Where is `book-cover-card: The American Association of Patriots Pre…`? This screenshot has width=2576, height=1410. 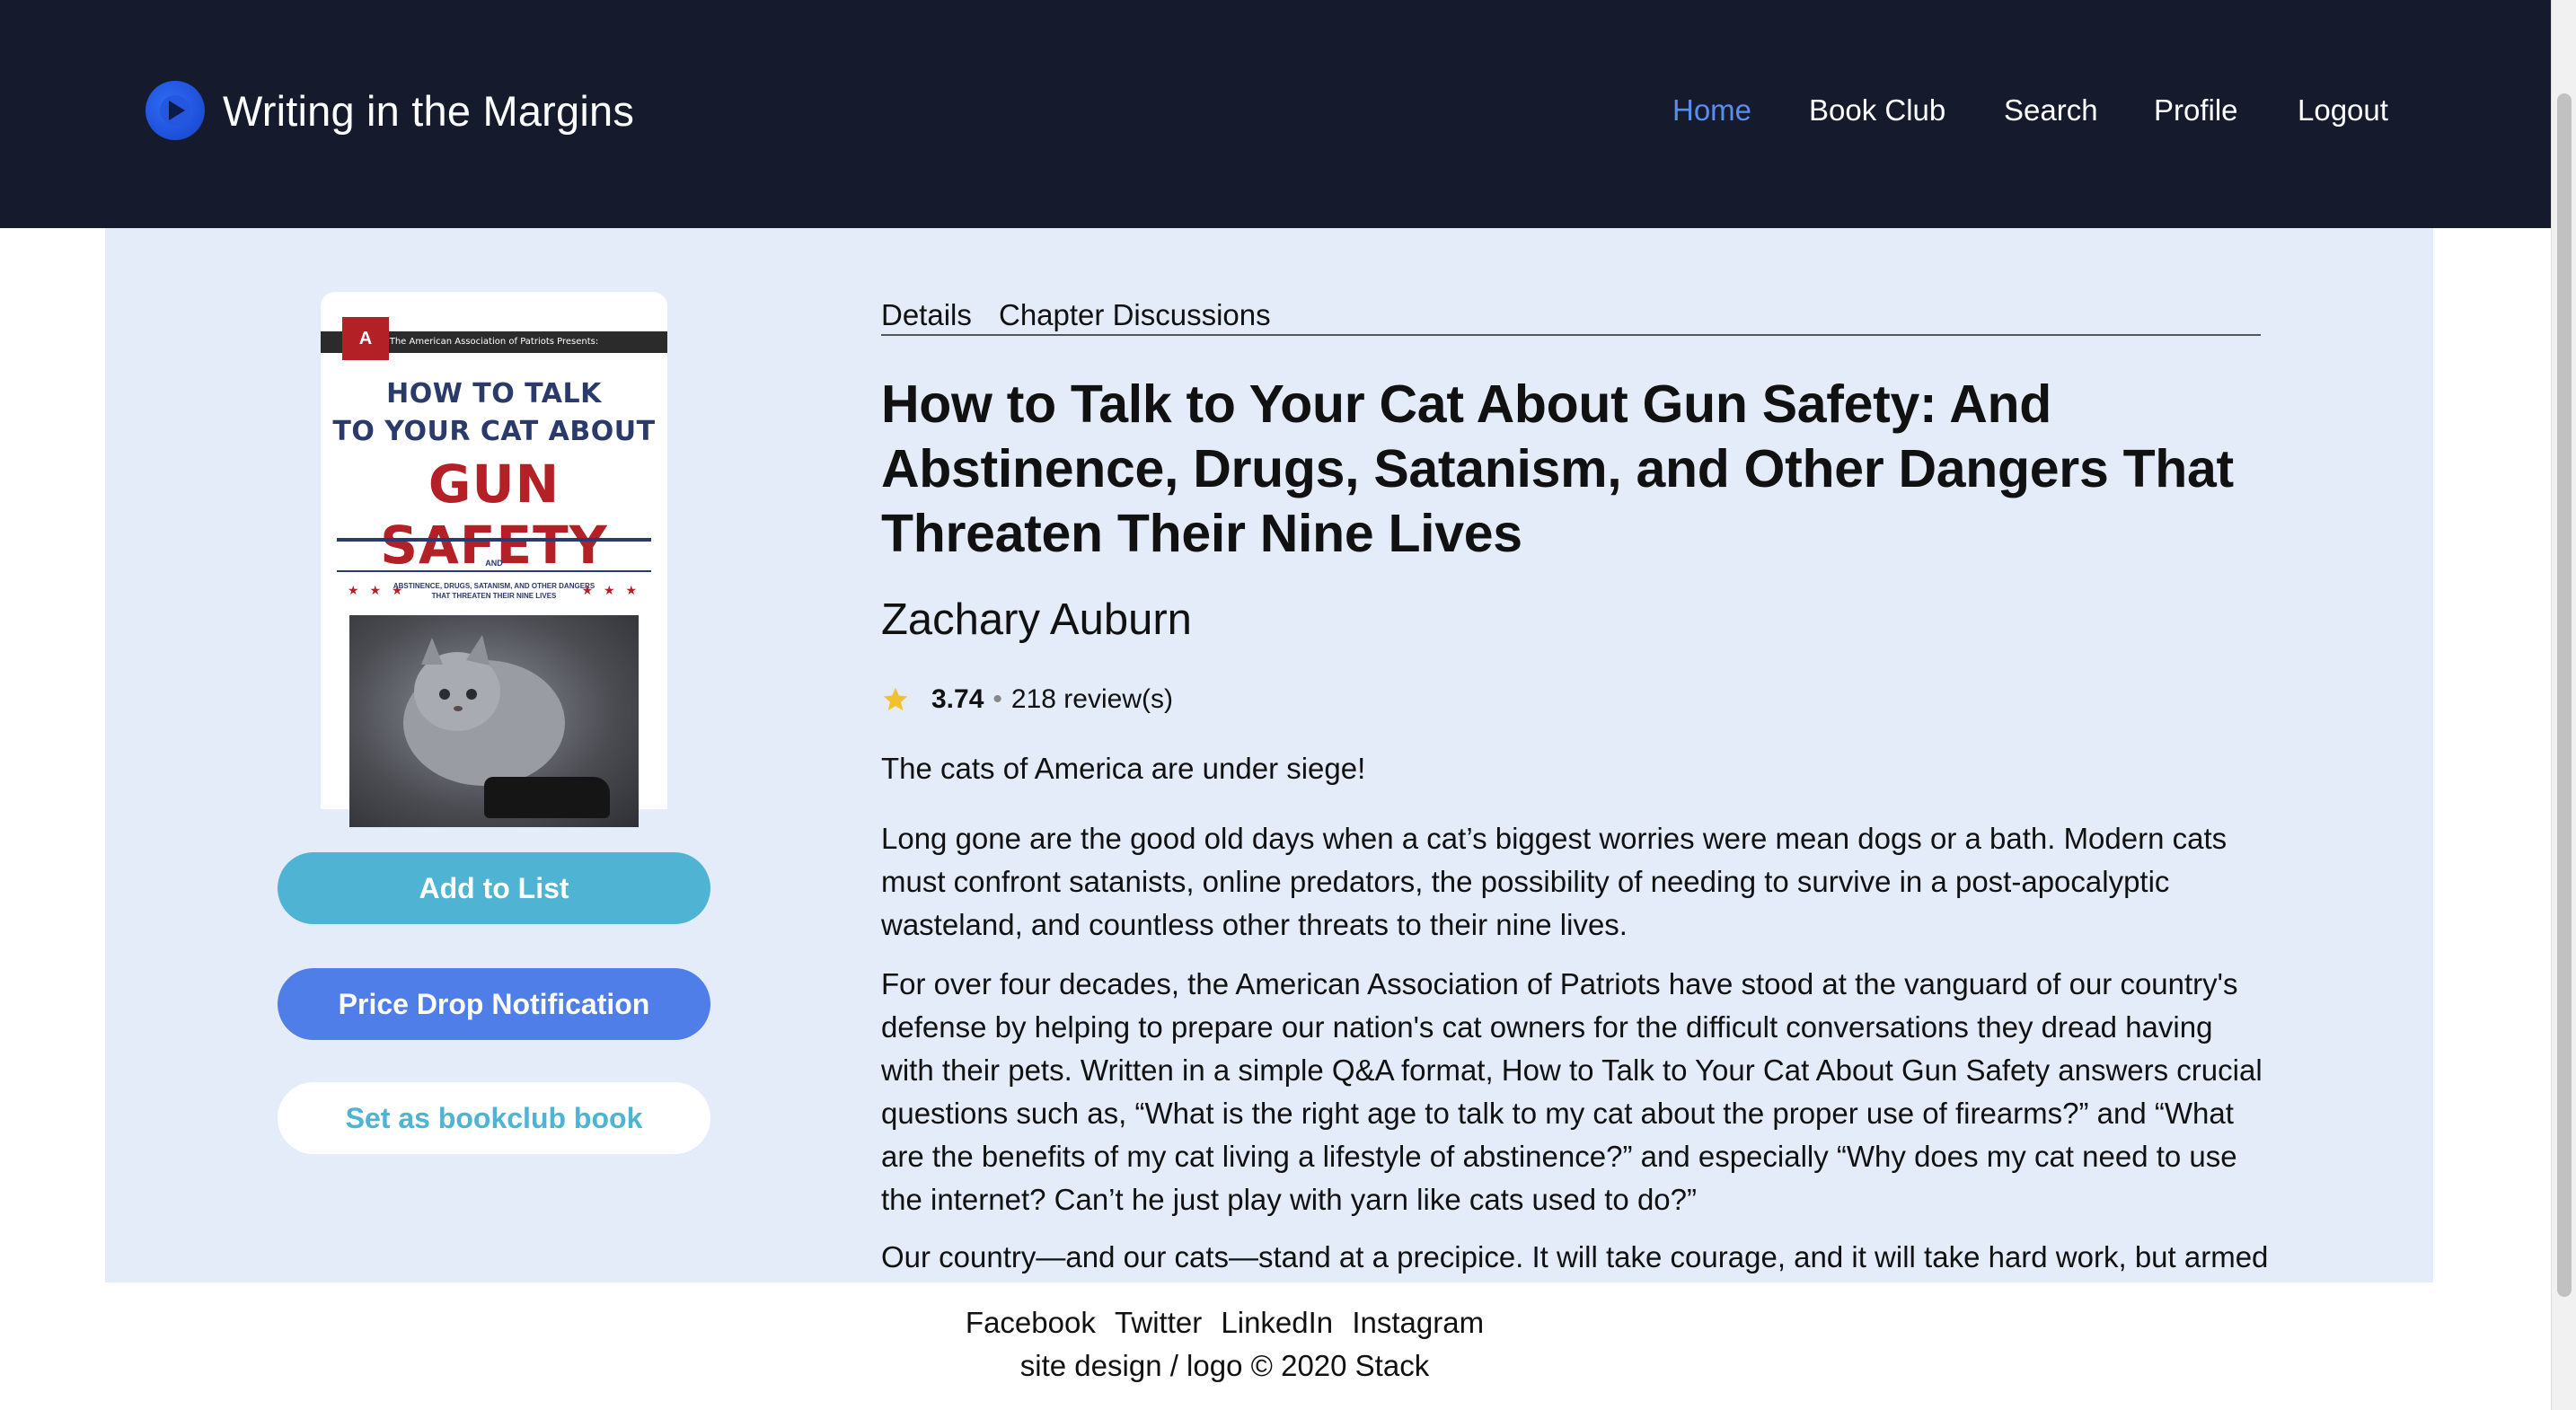
book-cover-card: The American Association of Patriots Pre… is located at coordinates (494, 559).